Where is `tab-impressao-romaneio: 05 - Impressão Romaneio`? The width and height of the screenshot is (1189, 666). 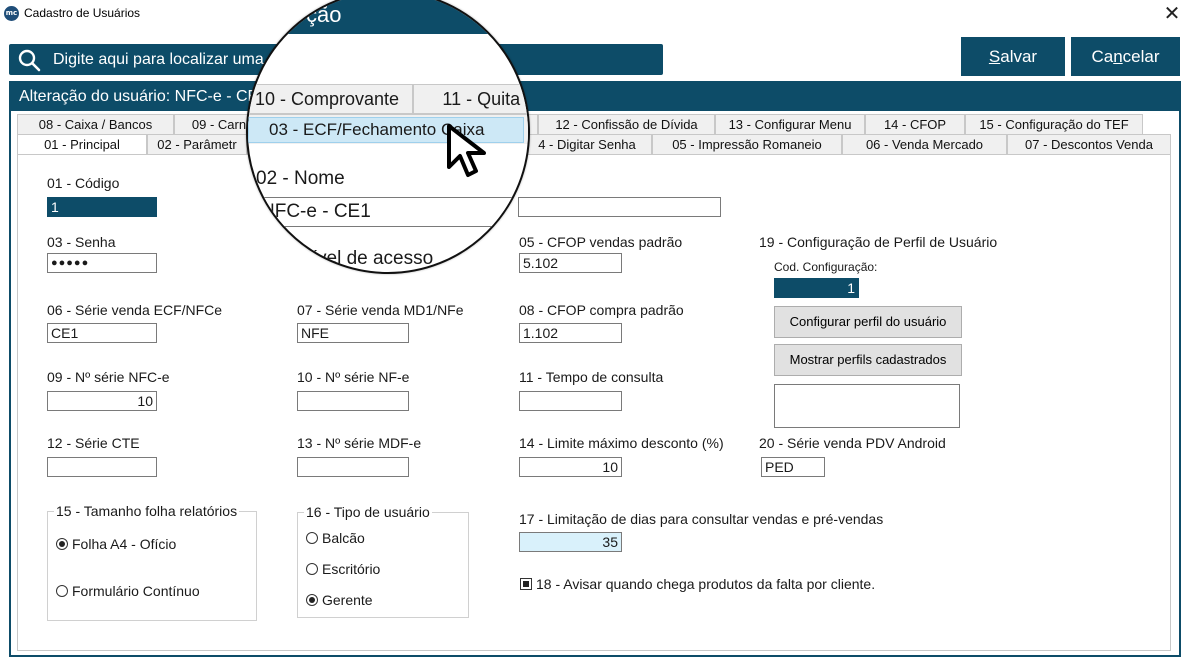
tab-impressao-romaneio: 05 - Impressão Romaneio is located at coordinates (747, 144).